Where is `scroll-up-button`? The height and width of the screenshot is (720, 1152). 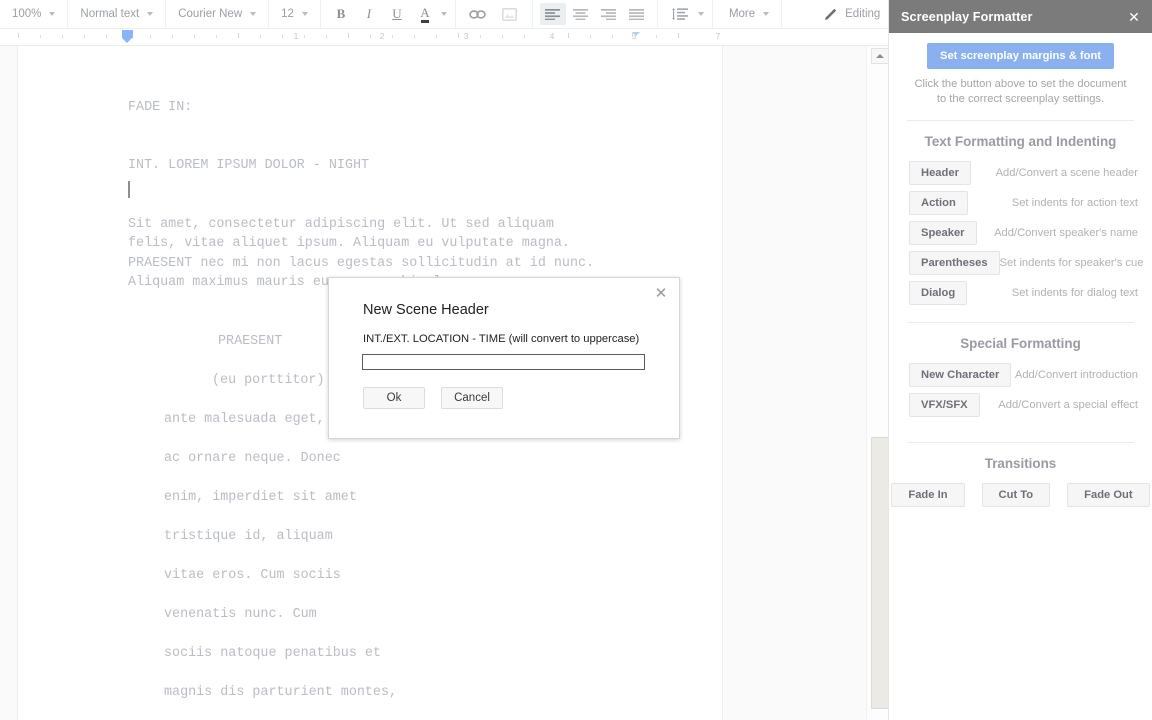
scroll-up-button is located at coordinates (879, 56).